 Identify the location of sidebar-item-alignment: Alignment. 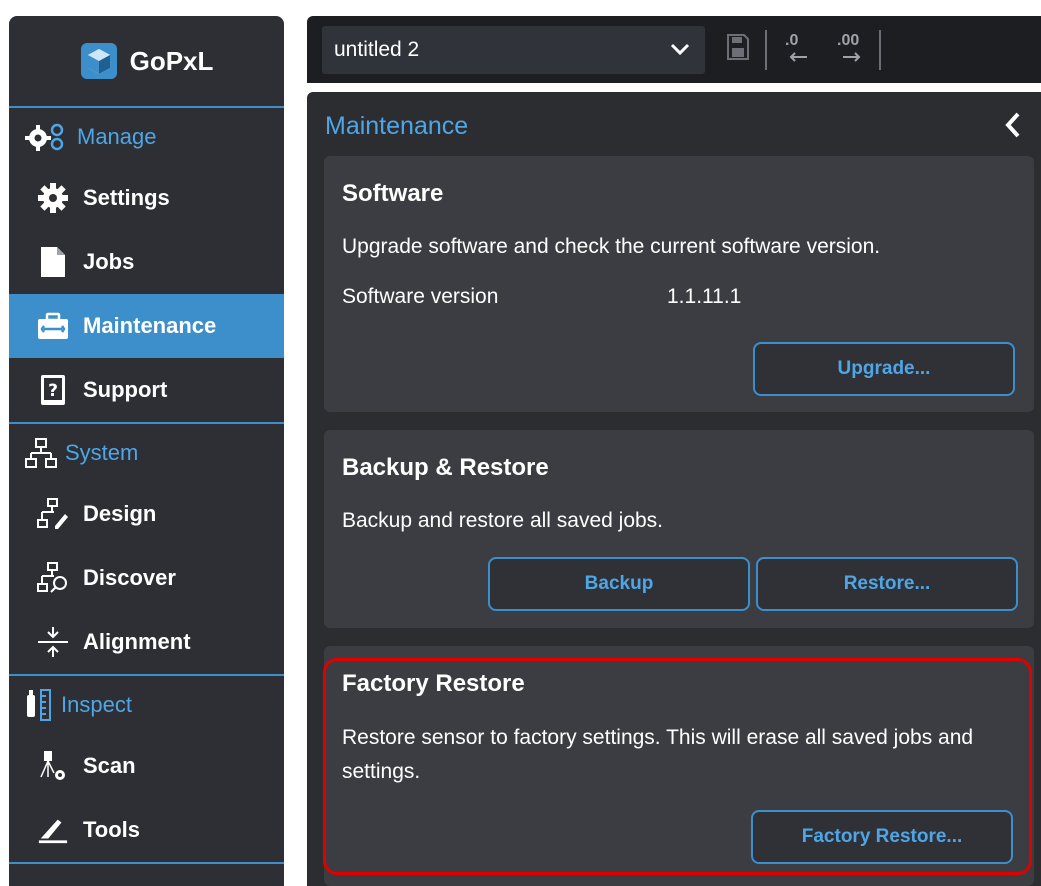
(146, 642).